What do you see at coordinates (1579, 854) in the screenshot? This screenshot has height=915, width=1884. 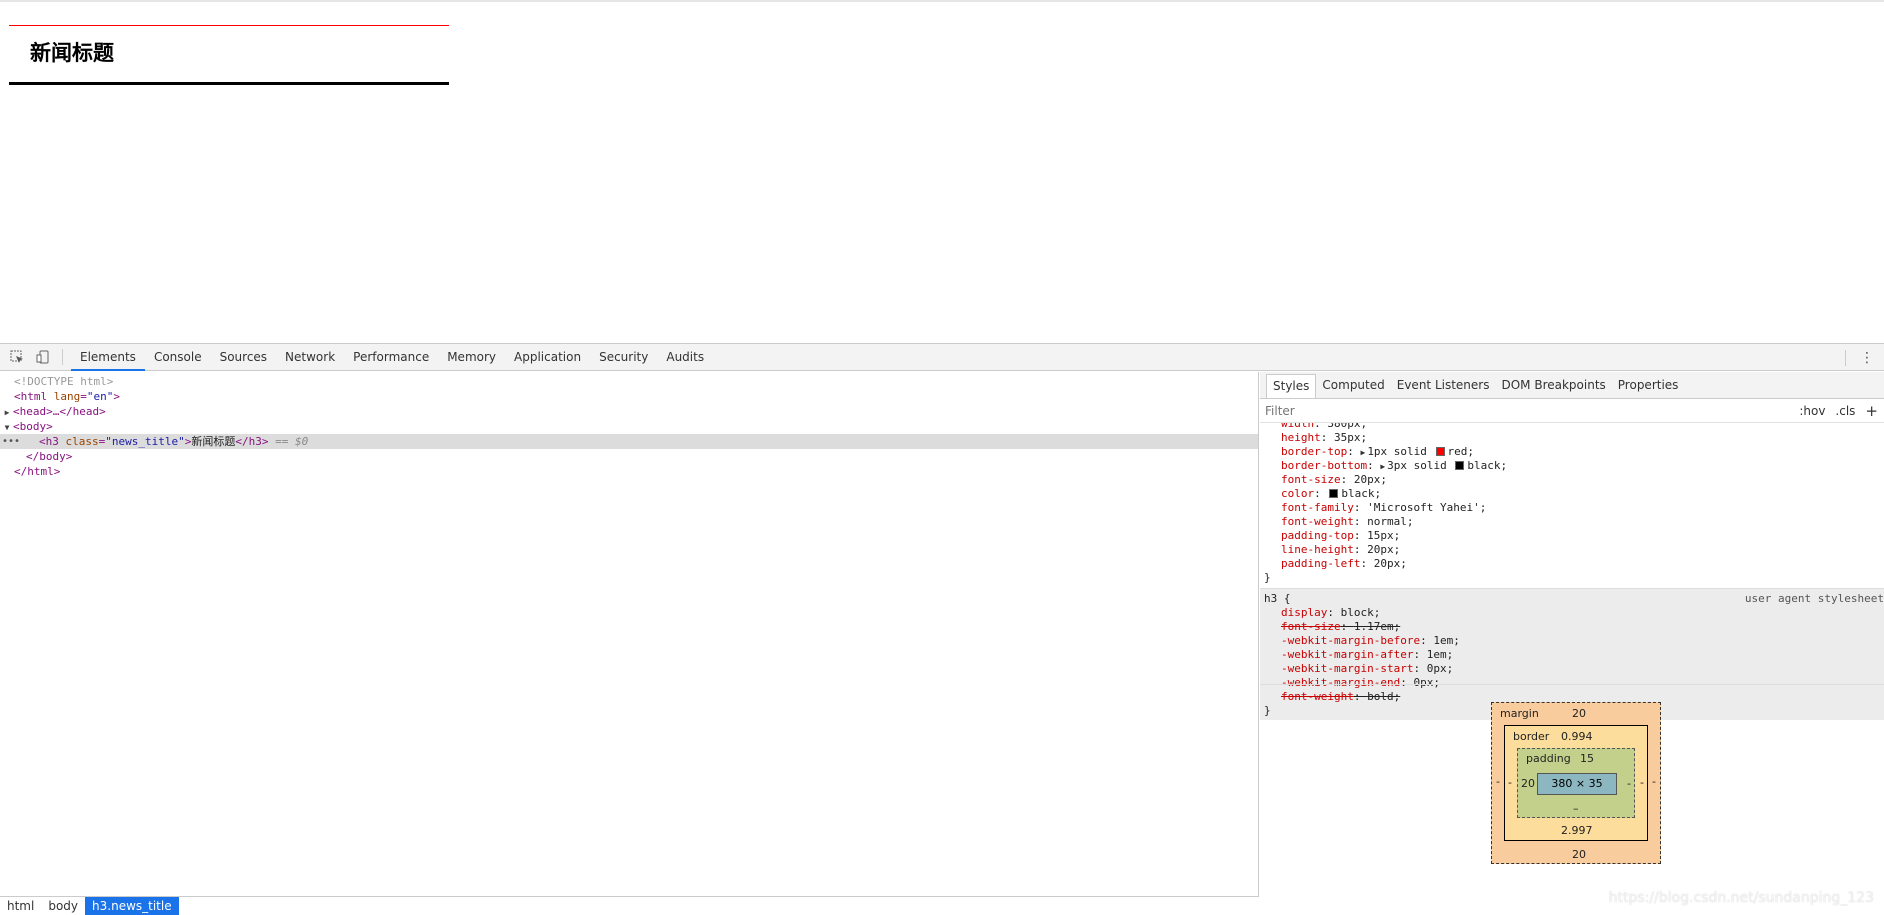 I see `margin-bottom-value: 20` at bounding box center [1579, 854].